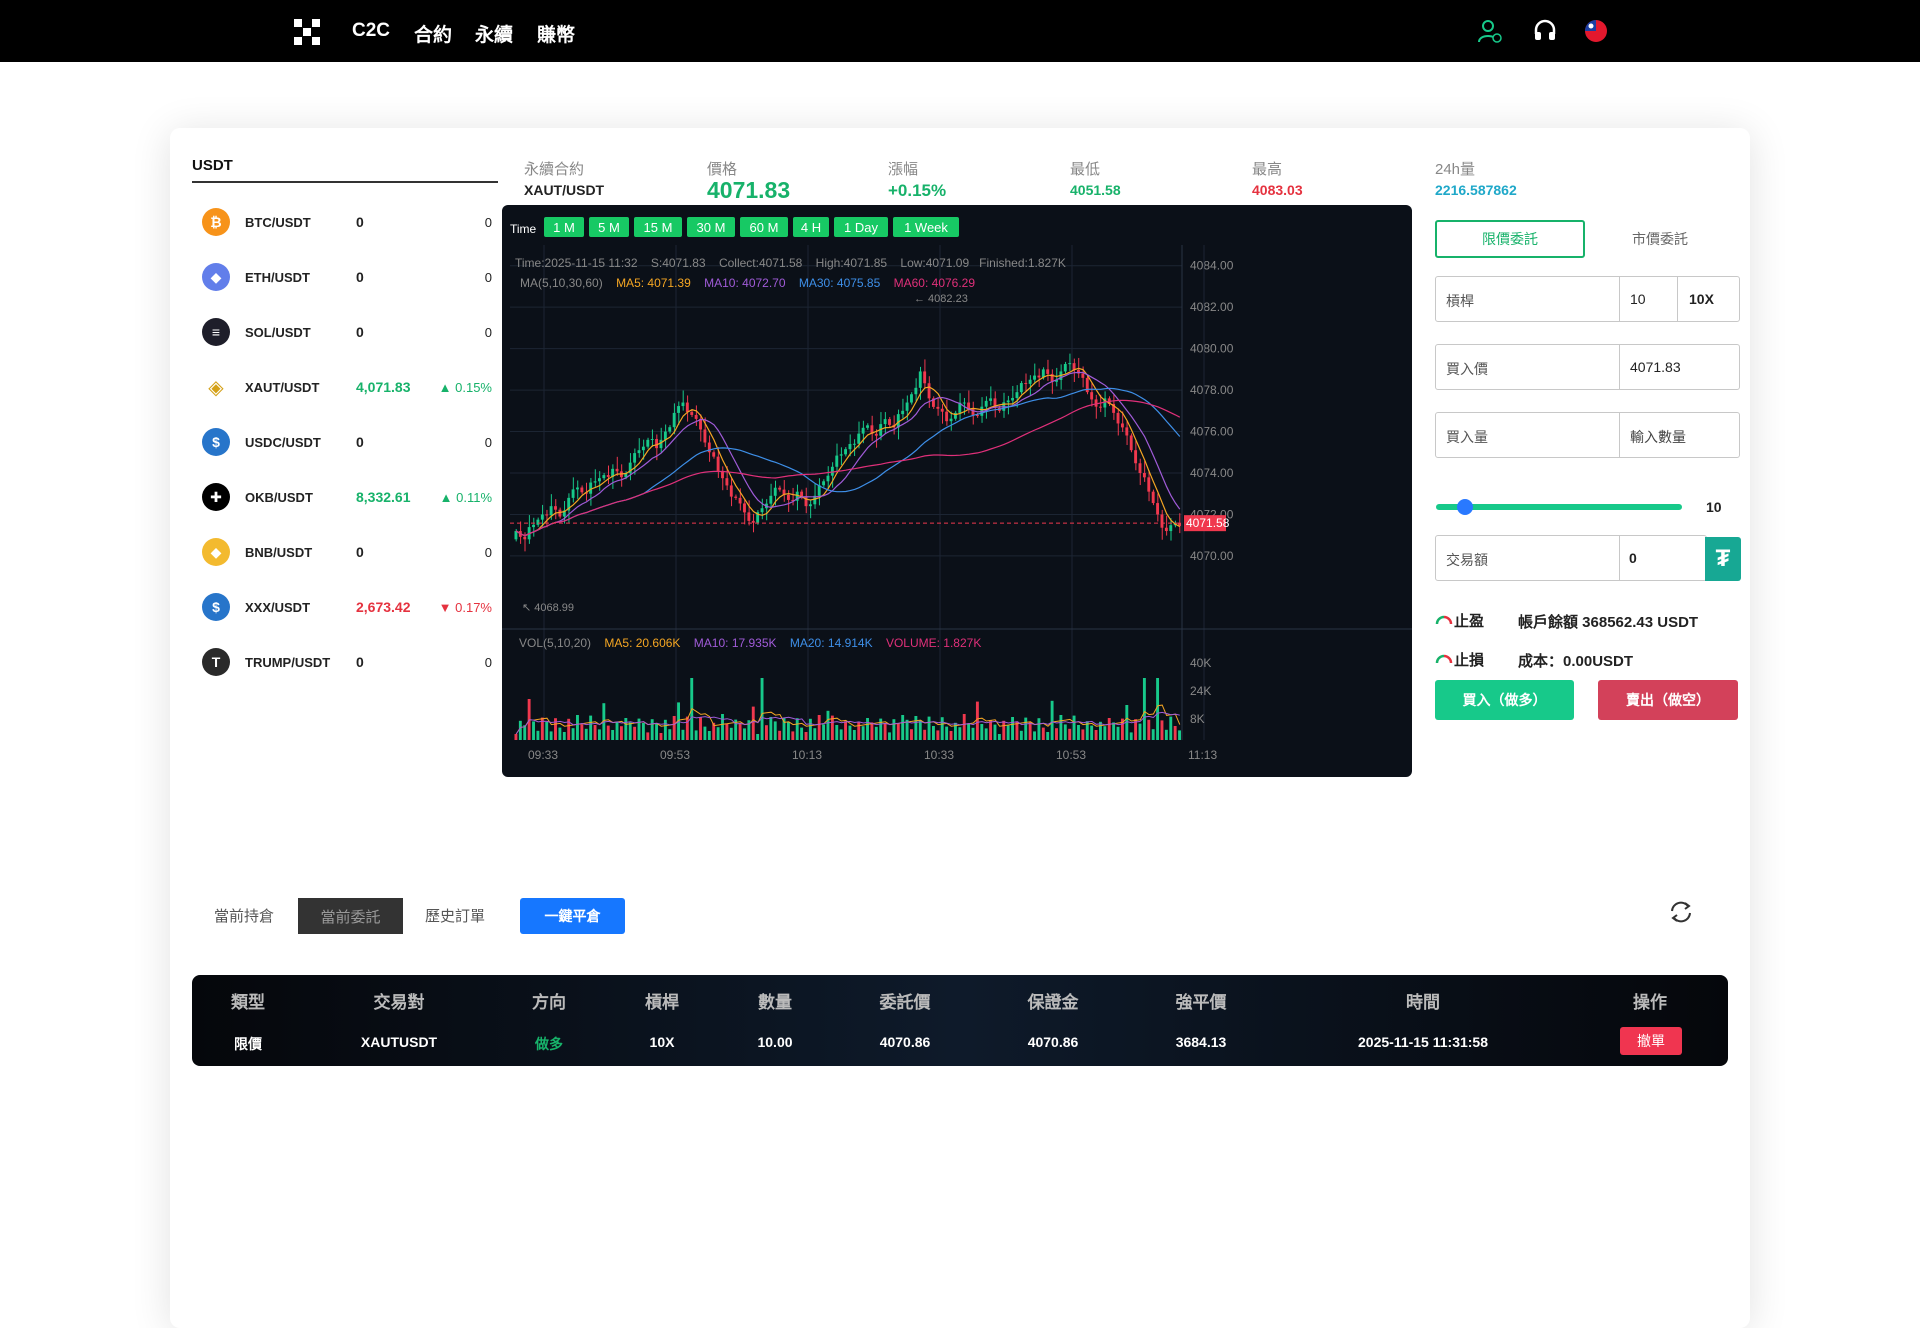 The height and width of the screenshot is (1328, 1920). Describe the element at coordinates (1490, 31) in the screenshot. I see `user-icon` at that location.